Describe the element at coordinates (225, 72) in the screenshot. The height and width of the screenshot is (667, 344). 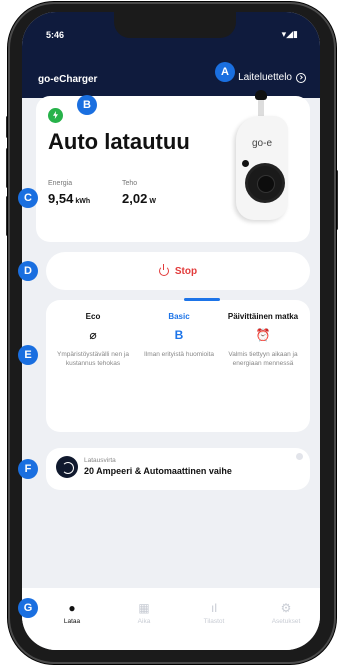
I see `callout-a: A` at that location.